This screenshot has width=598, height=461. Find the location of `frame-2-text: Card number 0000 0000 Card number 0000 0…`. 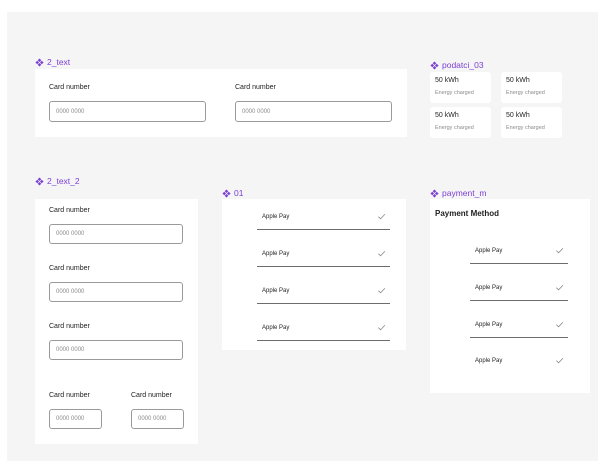

frame-2-text: Card number 0000 0000 Card number 0000 0… is located at coordinates (221, 103).